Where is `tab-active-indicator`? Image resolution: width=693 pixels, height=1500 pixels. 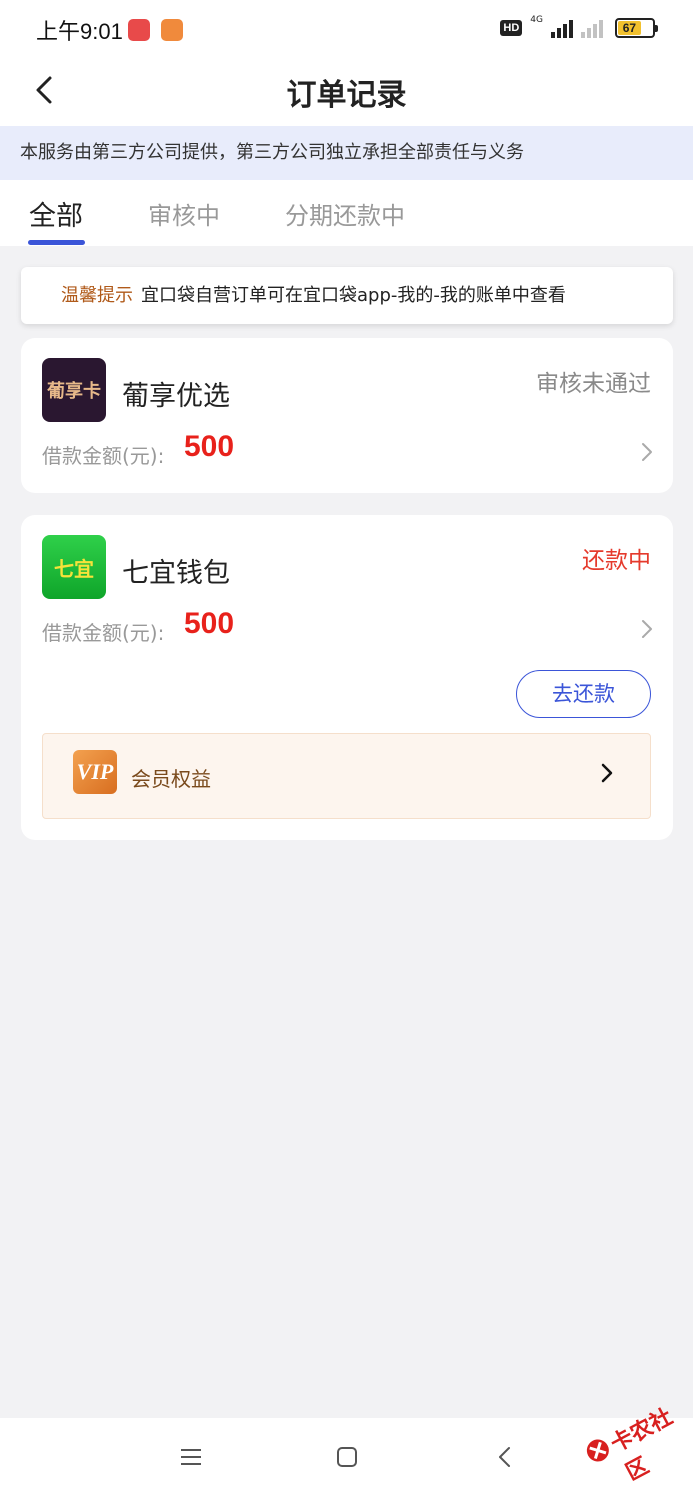 tab-active-indicator is located at coordinates (56, 242).